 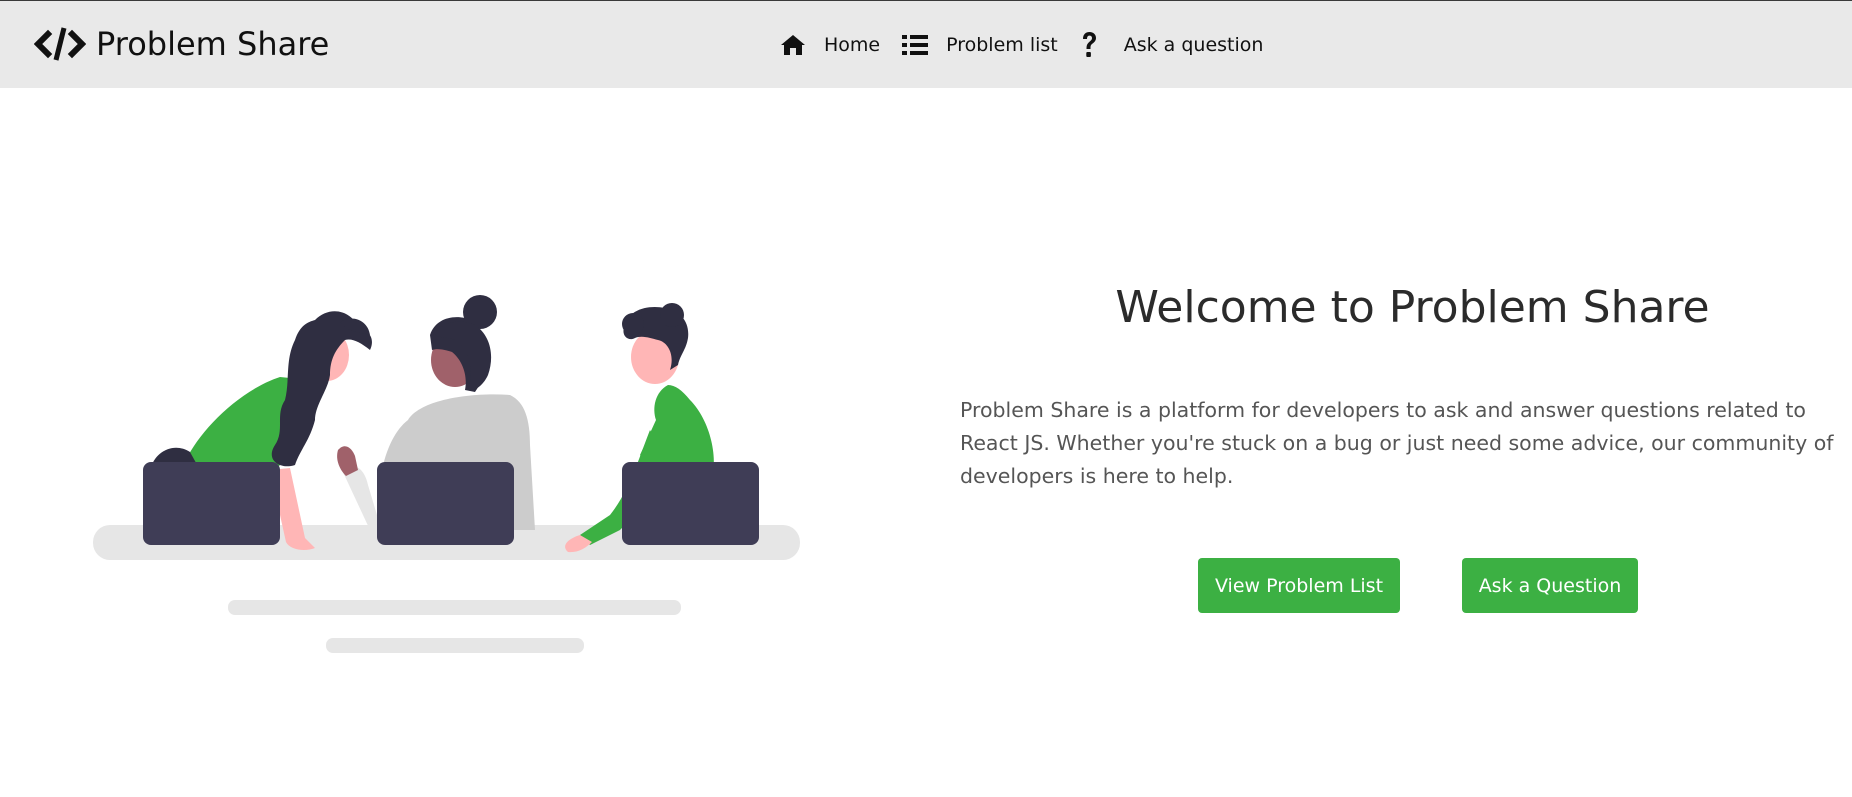 I want to click on list-icon, so click(x=915, y=45).